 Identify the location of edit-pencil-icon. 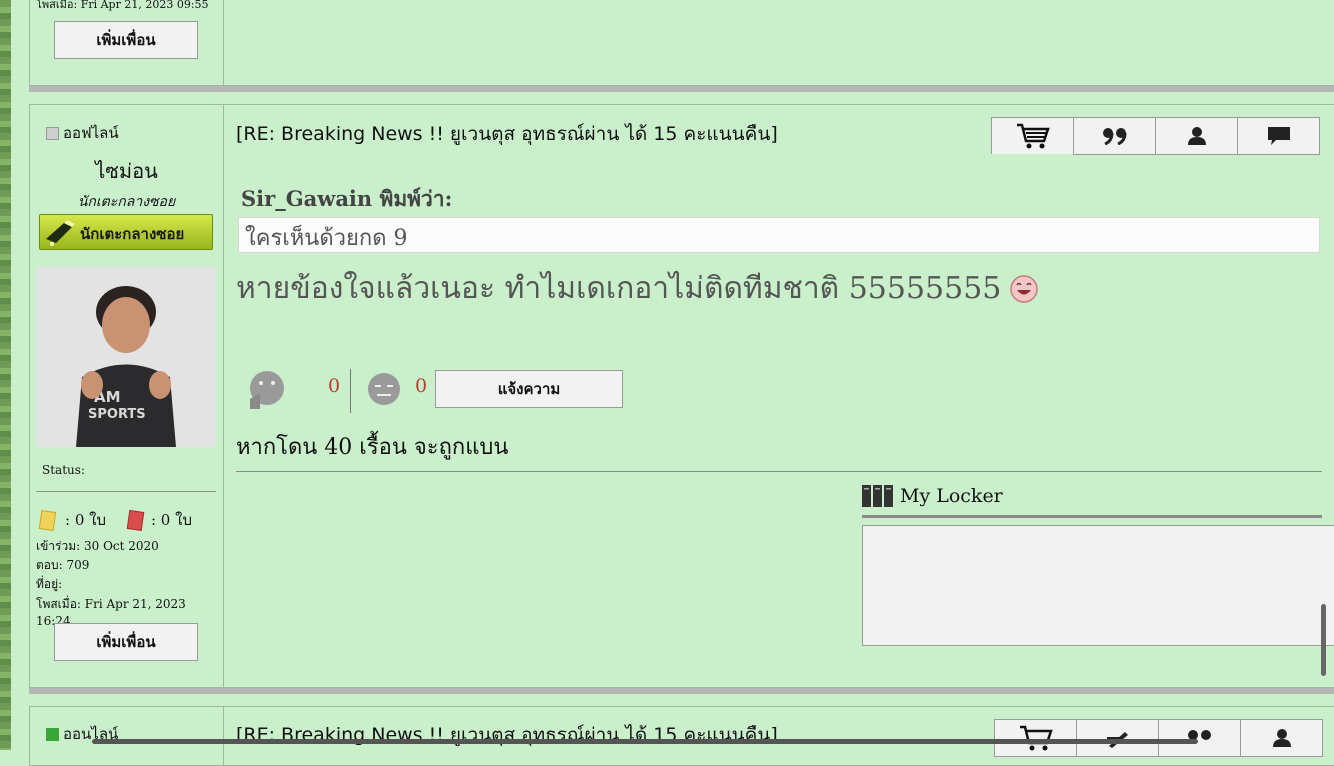
(1117, 740).